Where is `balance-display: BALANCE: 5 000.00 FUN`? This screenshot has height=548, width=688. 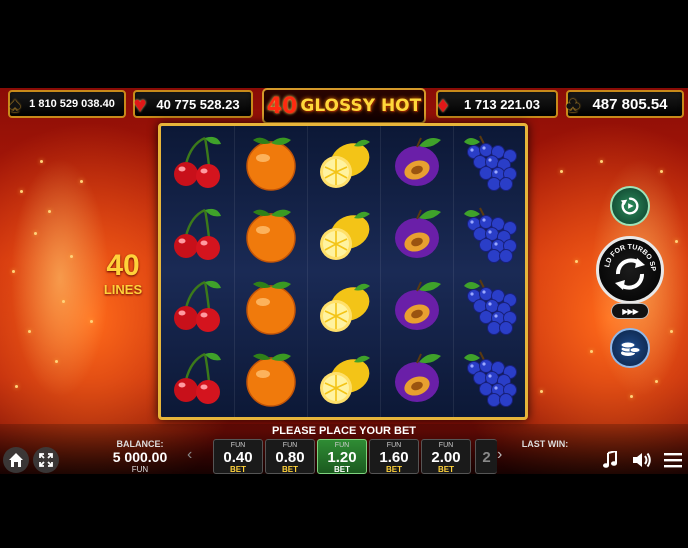
balance-display: BALANCE: 5 000.00 FUN is located at coordinates (140, 456).